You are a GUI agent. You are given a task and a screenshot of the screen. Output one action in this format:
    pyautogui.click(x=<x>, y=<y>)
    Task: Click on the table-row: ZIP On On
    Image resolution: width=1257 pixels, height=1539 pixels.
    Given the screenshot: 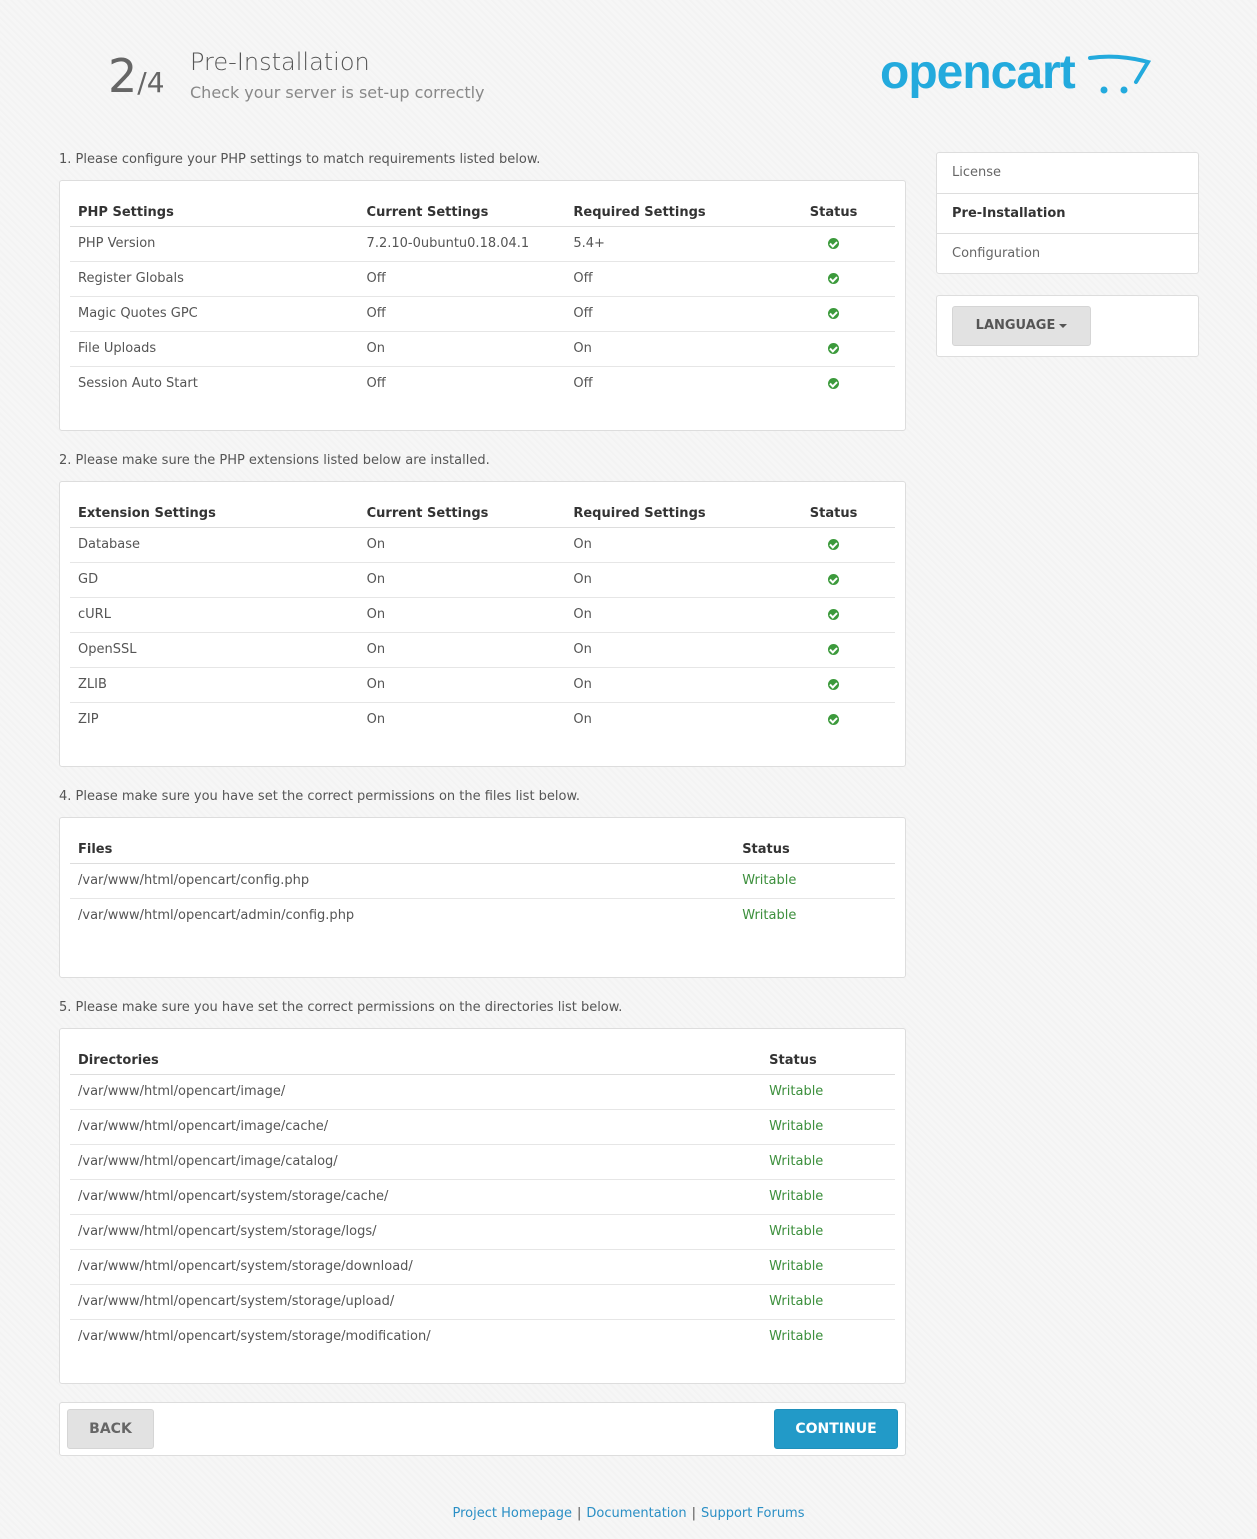 What is the action you would take?
    pyautogui.click(x=482, y=719)
    